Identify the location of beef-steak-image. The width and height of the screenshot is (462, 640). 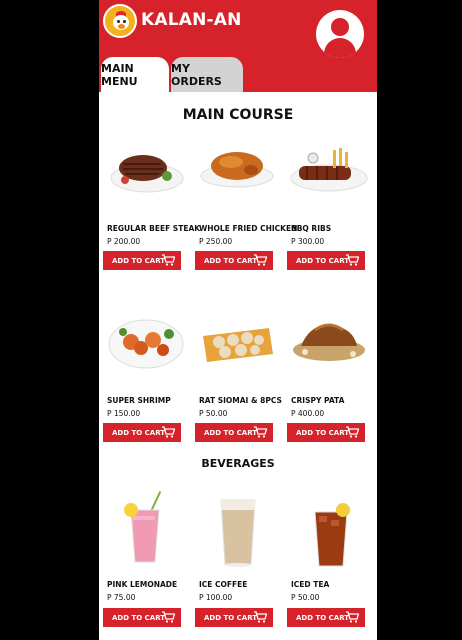
(147, 174).